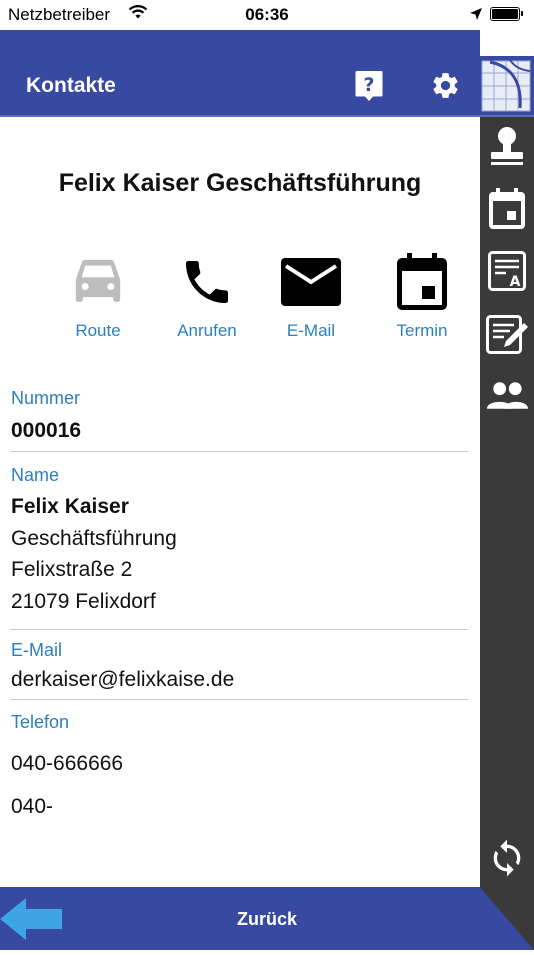 The width and height of the screenshot is (534, 955). What do you see at coordinates (422, 330) in the screenshot?
I see `appointment-label: Termin` at bounding box center [422, 330].